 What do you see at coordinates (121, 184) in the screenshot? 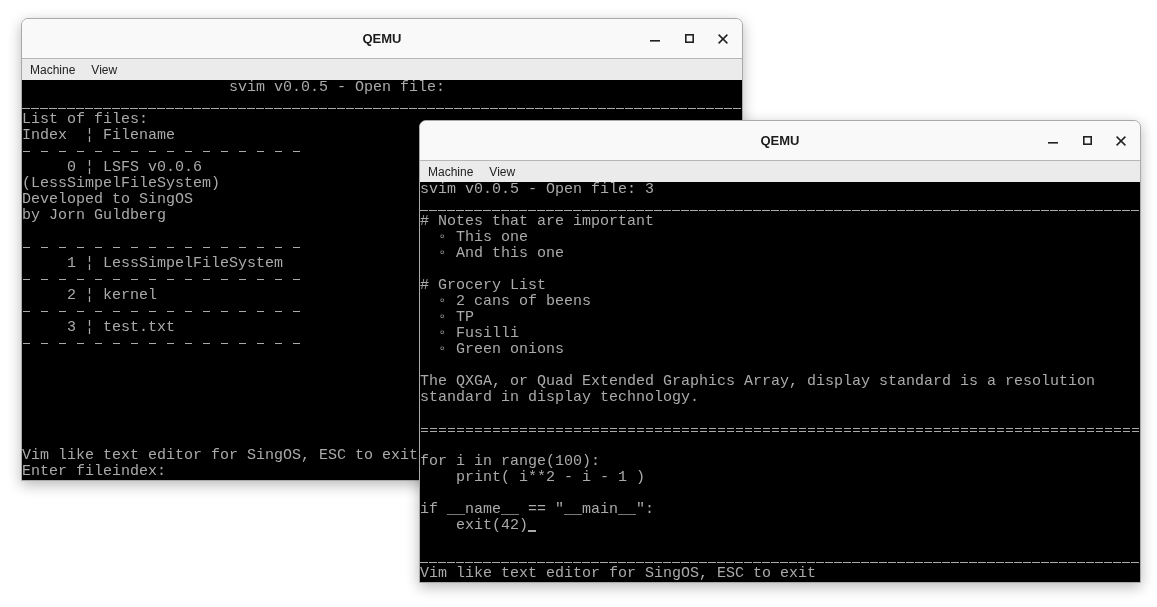
I see `terminal-text: (LessSimpelFileSystem)` at bounding box center [121, 184].